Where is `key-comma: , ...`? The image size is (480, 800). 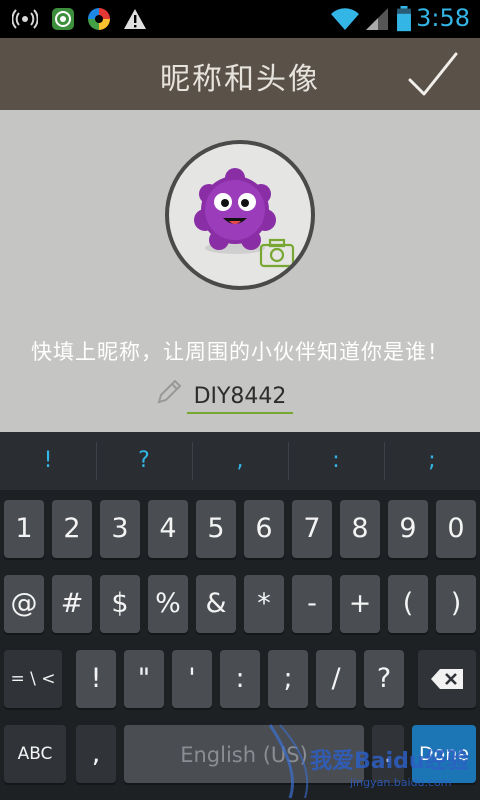
key-comma: , ... is located at coordinates (96, 762).